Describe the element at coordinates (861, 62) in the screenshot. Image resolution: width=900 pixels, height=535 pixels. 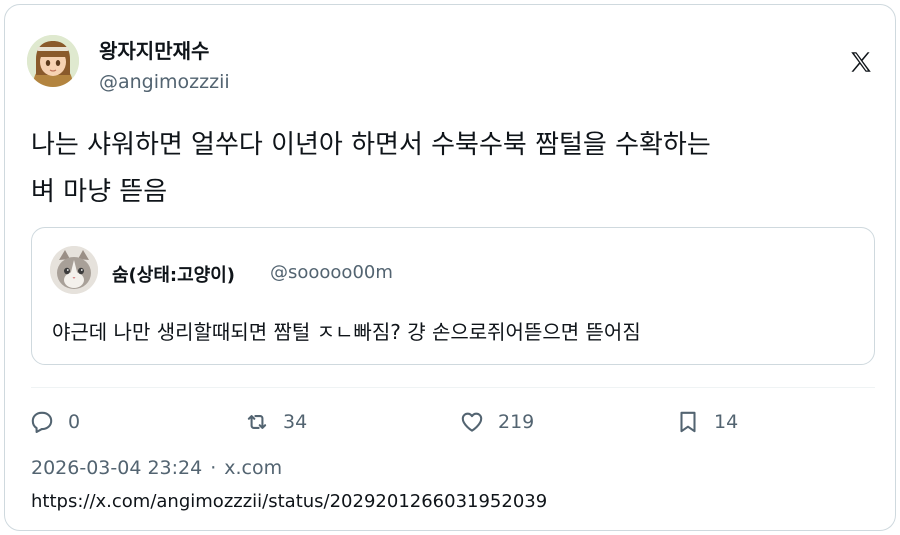
I see `x-logo-icon` at that location.